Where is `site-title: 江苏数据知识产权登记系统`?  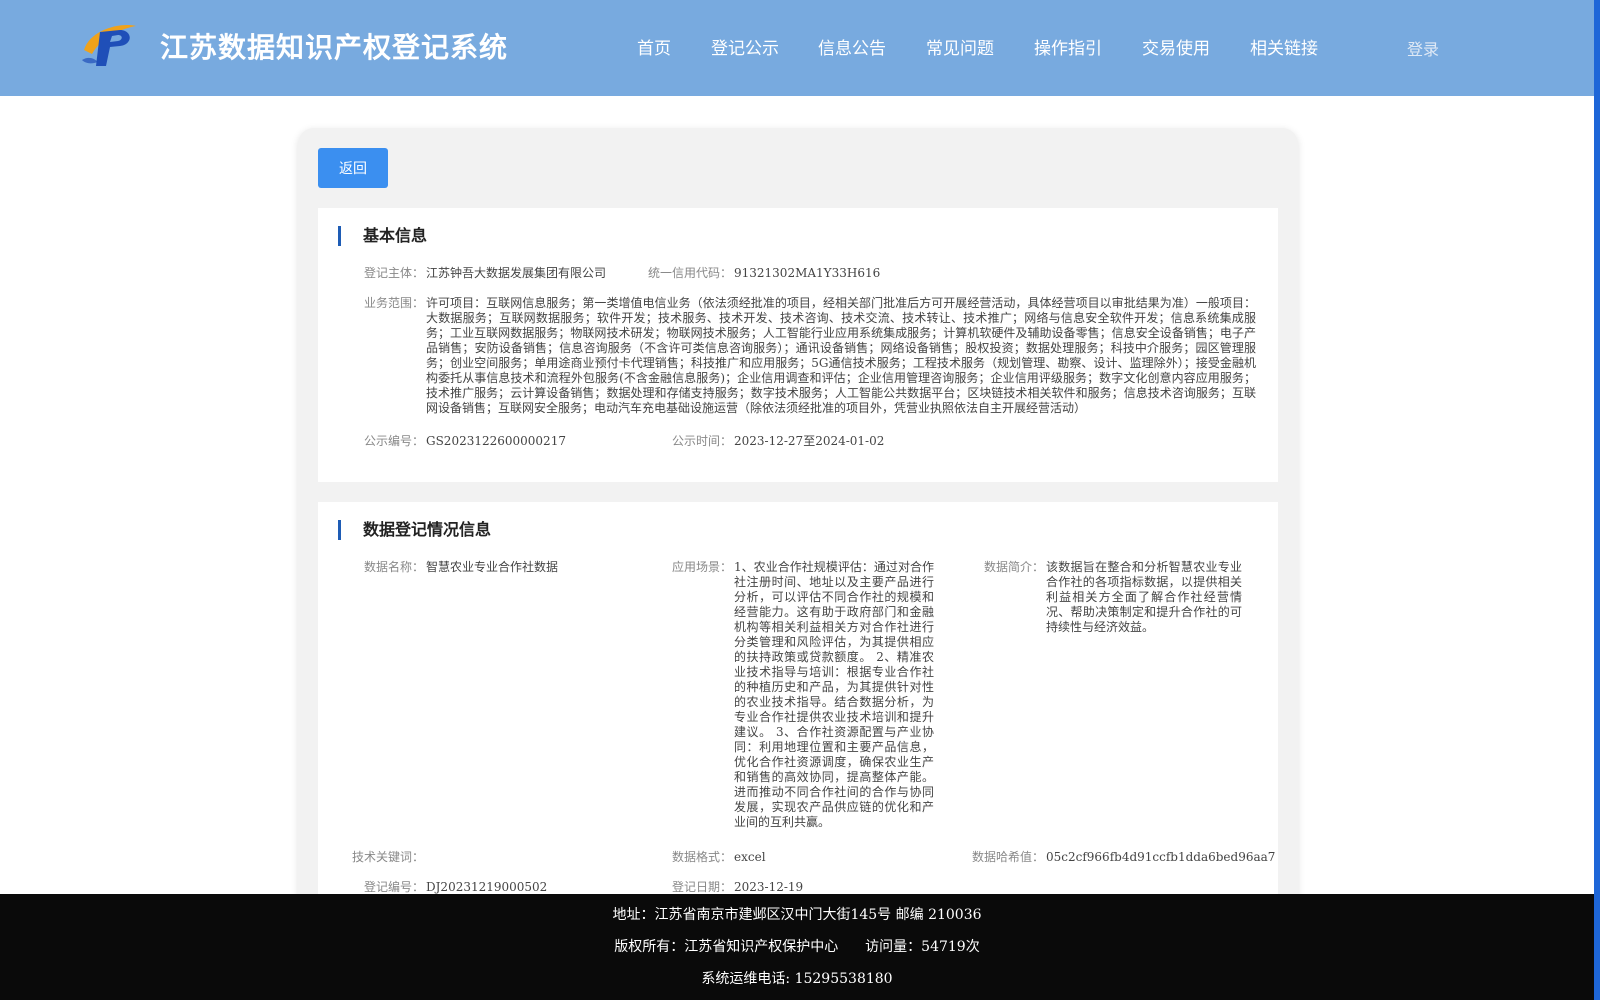 site-title: 江苏数据知识产权登记系统 is located at coordinates (334, 47).